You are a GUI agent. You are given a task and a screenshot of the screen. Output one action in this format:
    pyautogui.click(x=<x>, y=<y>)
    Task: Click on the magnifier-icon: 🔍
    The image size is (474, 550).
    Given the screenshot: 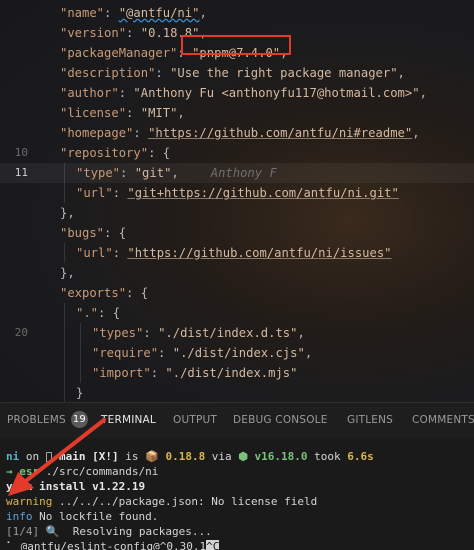 What is the action you would take?
    pyautogui.click(x=52, y=531)
    